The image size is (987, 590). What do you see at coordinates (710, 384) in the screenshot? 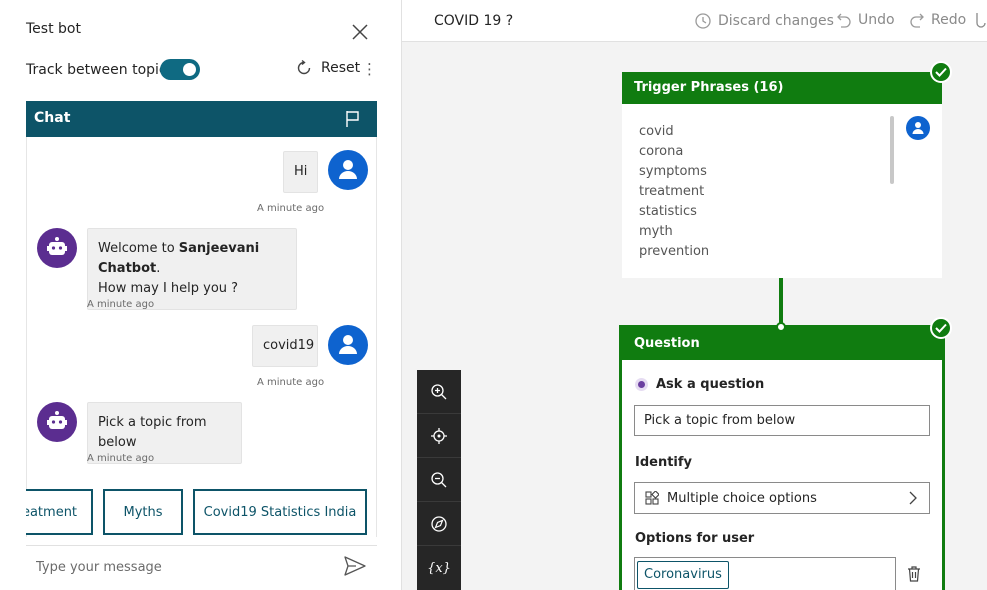
I see `ask-question-label: Ask a question` at bounding box center [710, 384].